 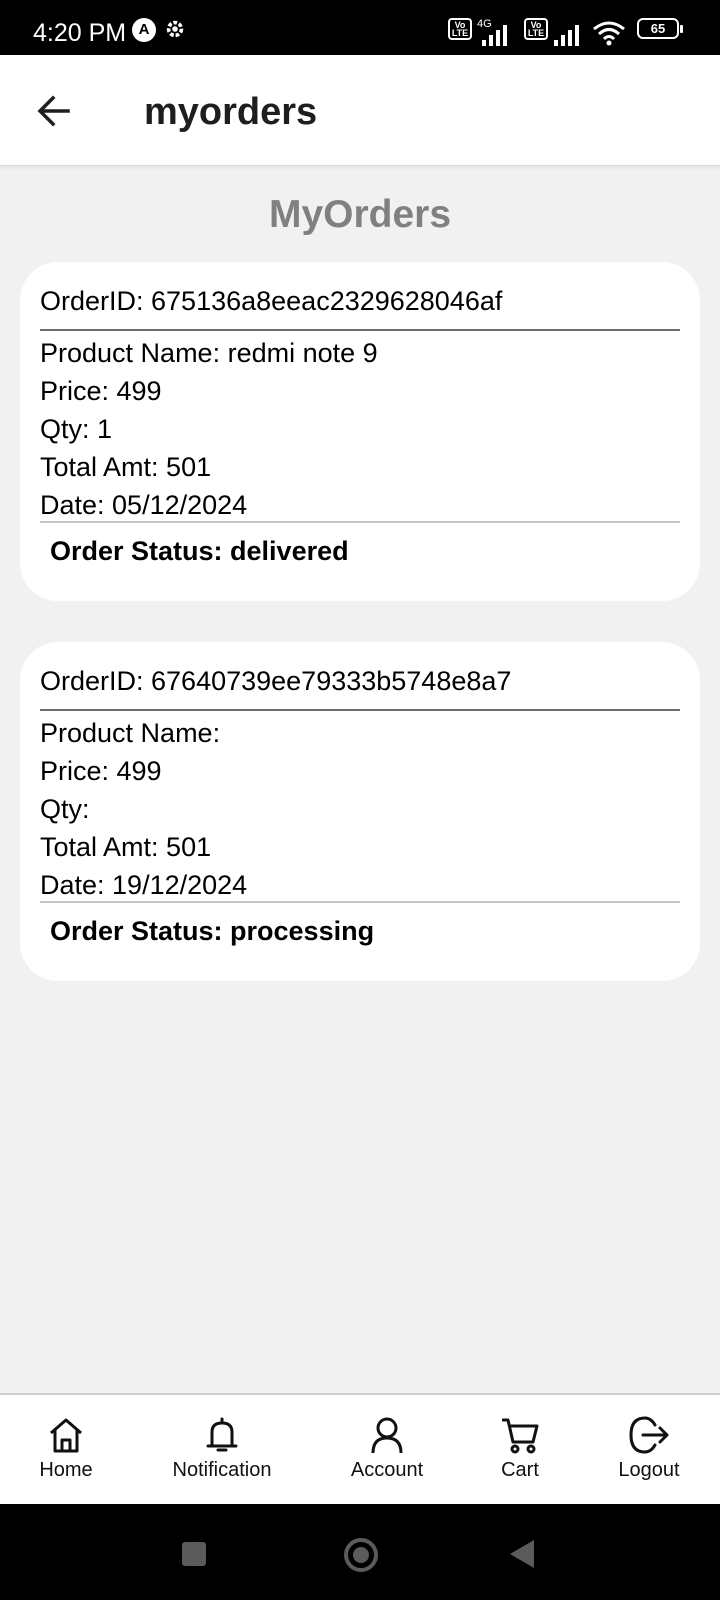 What do you see at coordinates (387, 1470) in the screenshot?
I see `nav-account-label: Account` at bounding box center [387, 1470].